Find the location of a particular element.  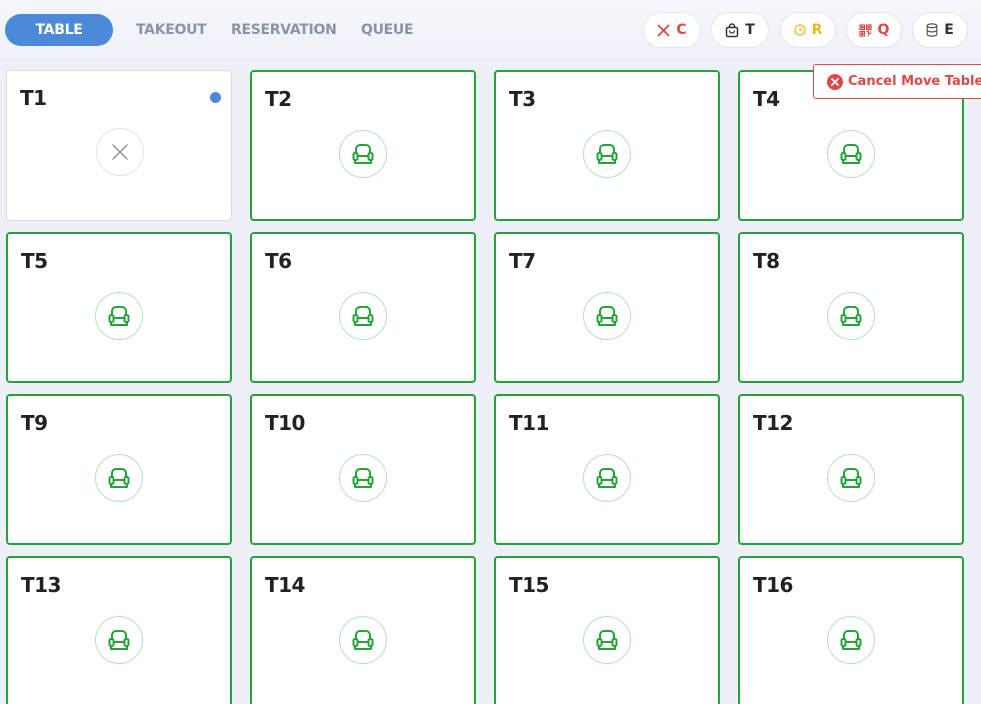

table-label: T10 is located at coordinates (285, 423).